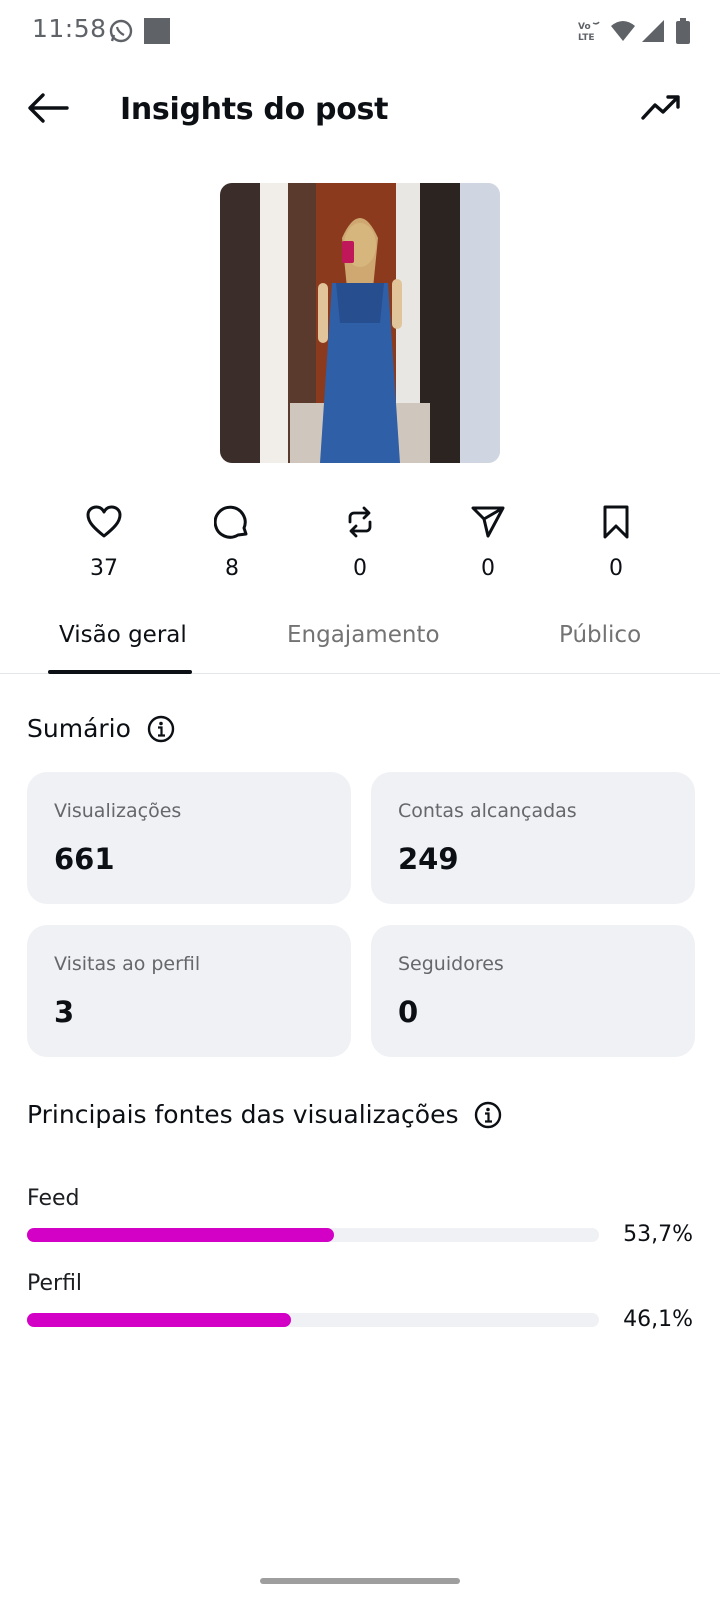 The height and width of the screenshot is (1600, 720). I want to click on tab-audience: Público, so click(600, 635).